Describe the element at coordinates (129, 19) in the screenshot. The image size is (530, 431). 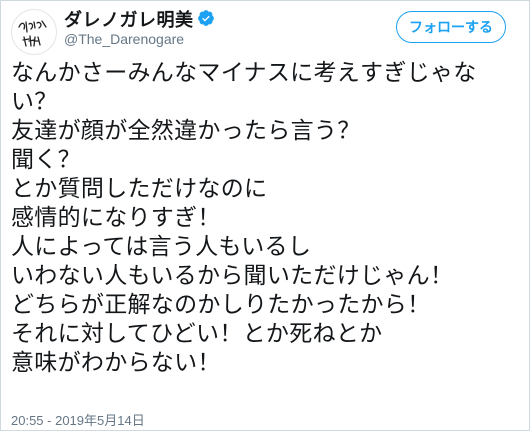
I see `display-name: ダレノガレ明美` at that location.